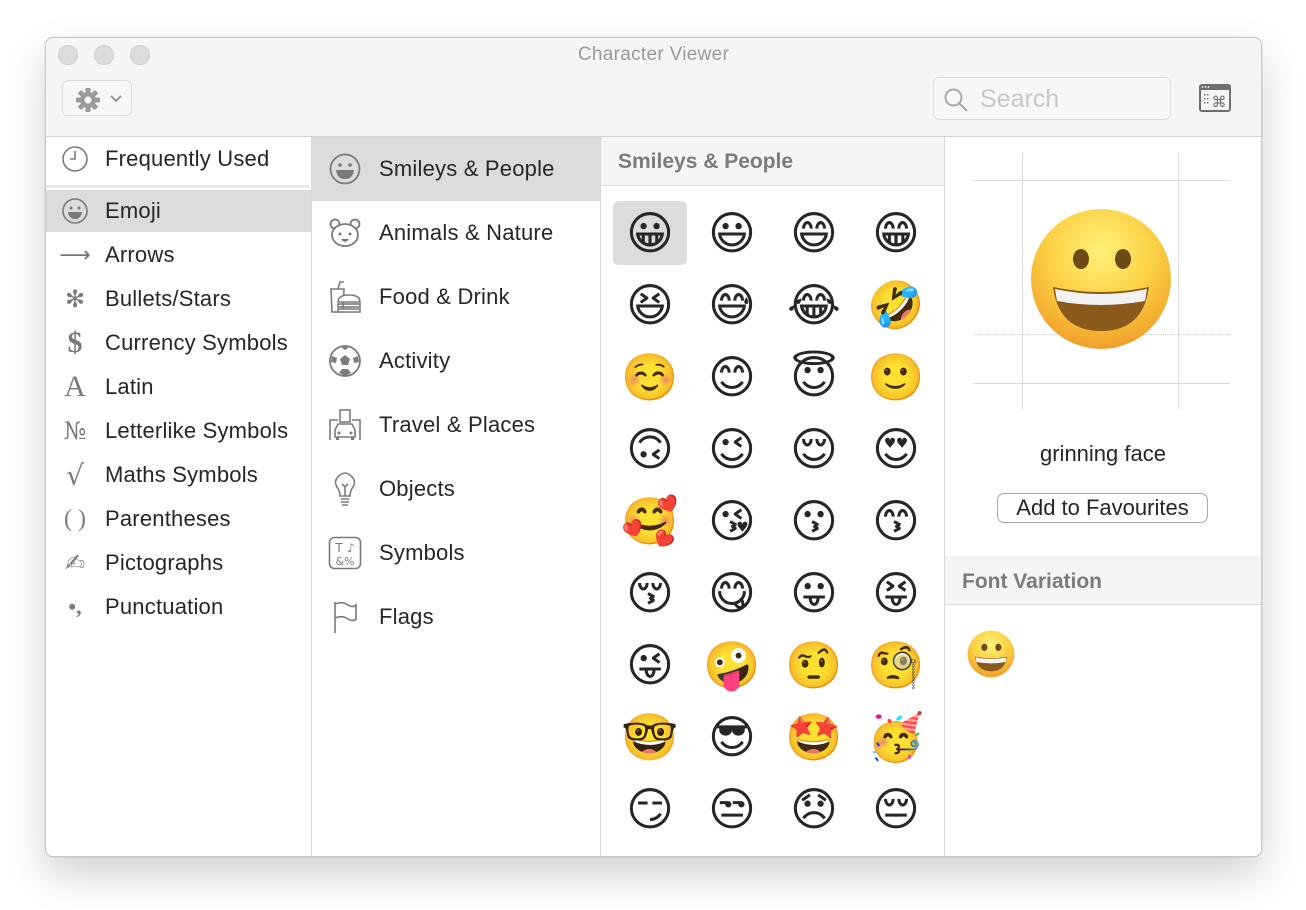 The height and width of the screenshot is (910, 1306). I want to click on subcategory-symbols: T ♪ &% Symbols, so click(456, 553).